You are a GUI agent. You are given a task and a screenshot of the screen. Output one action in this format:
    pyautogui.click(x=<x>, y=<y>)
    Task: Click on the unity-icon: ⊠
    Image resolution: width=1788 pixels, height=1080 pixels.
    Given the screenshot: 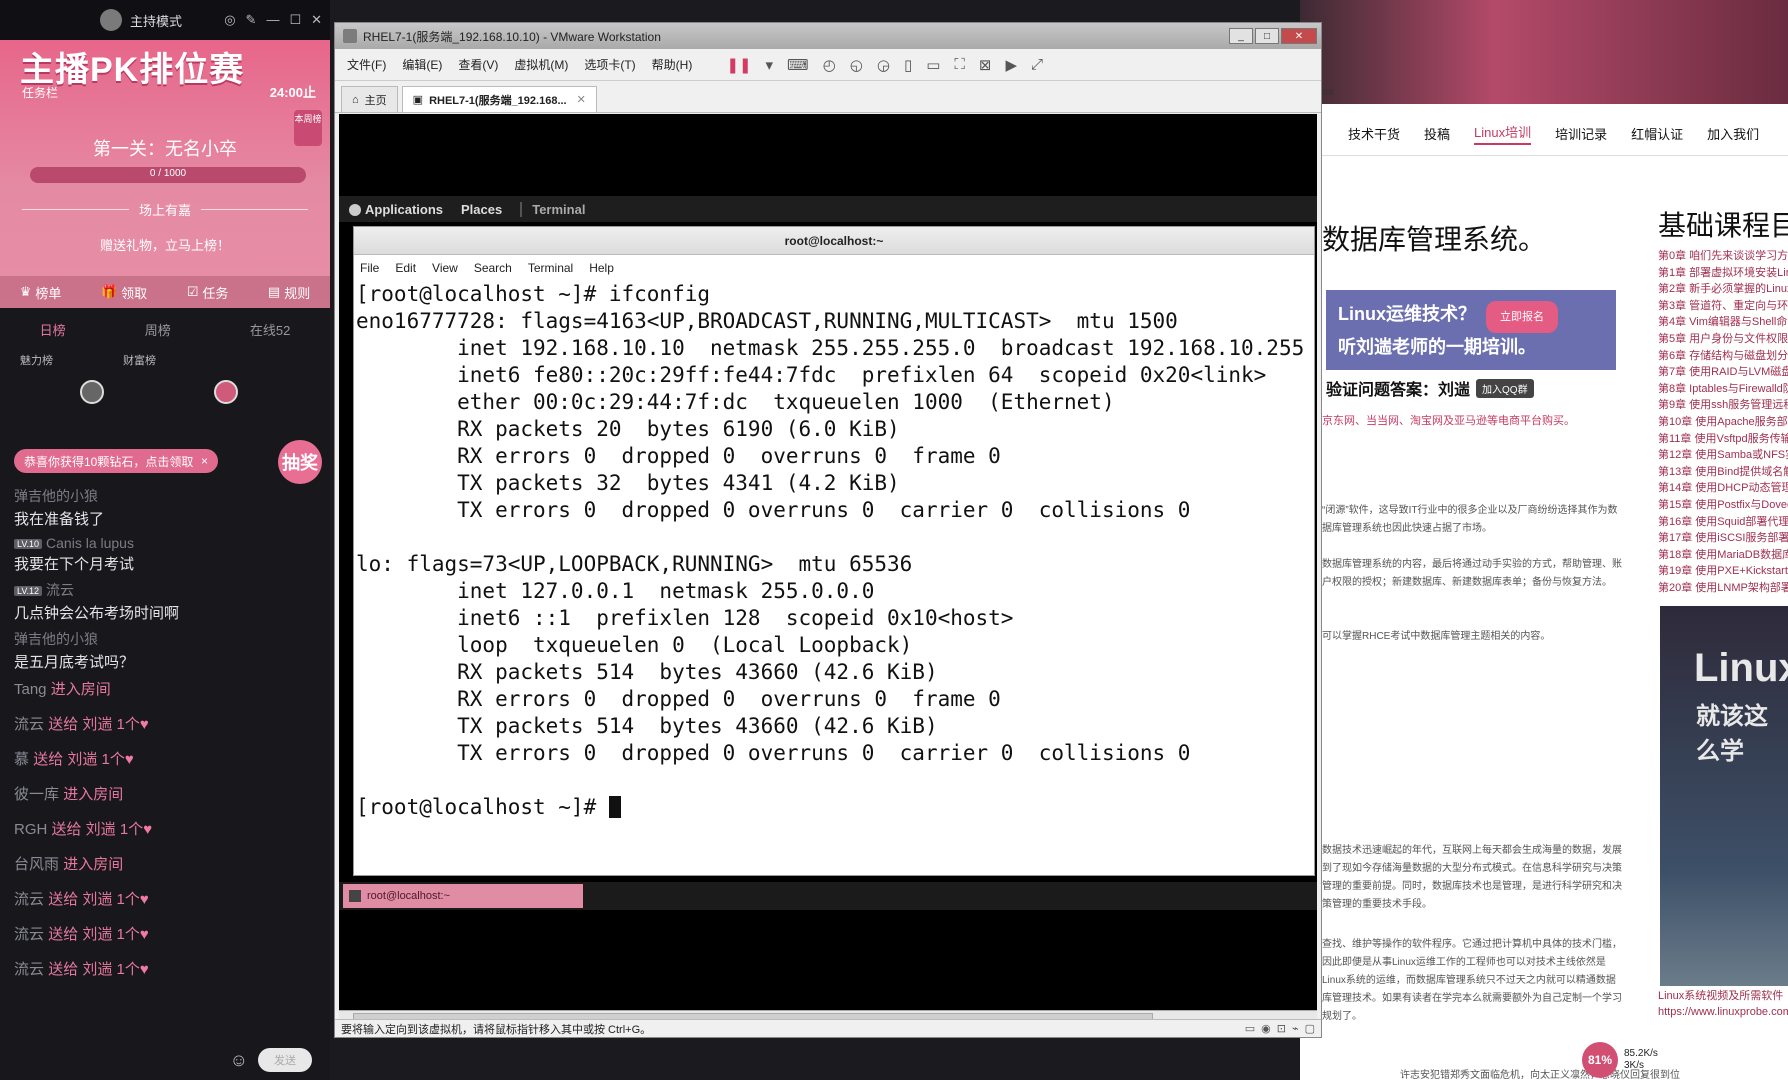 What is the action you would take?
    pyautogui.click(x=985, y=65)
    